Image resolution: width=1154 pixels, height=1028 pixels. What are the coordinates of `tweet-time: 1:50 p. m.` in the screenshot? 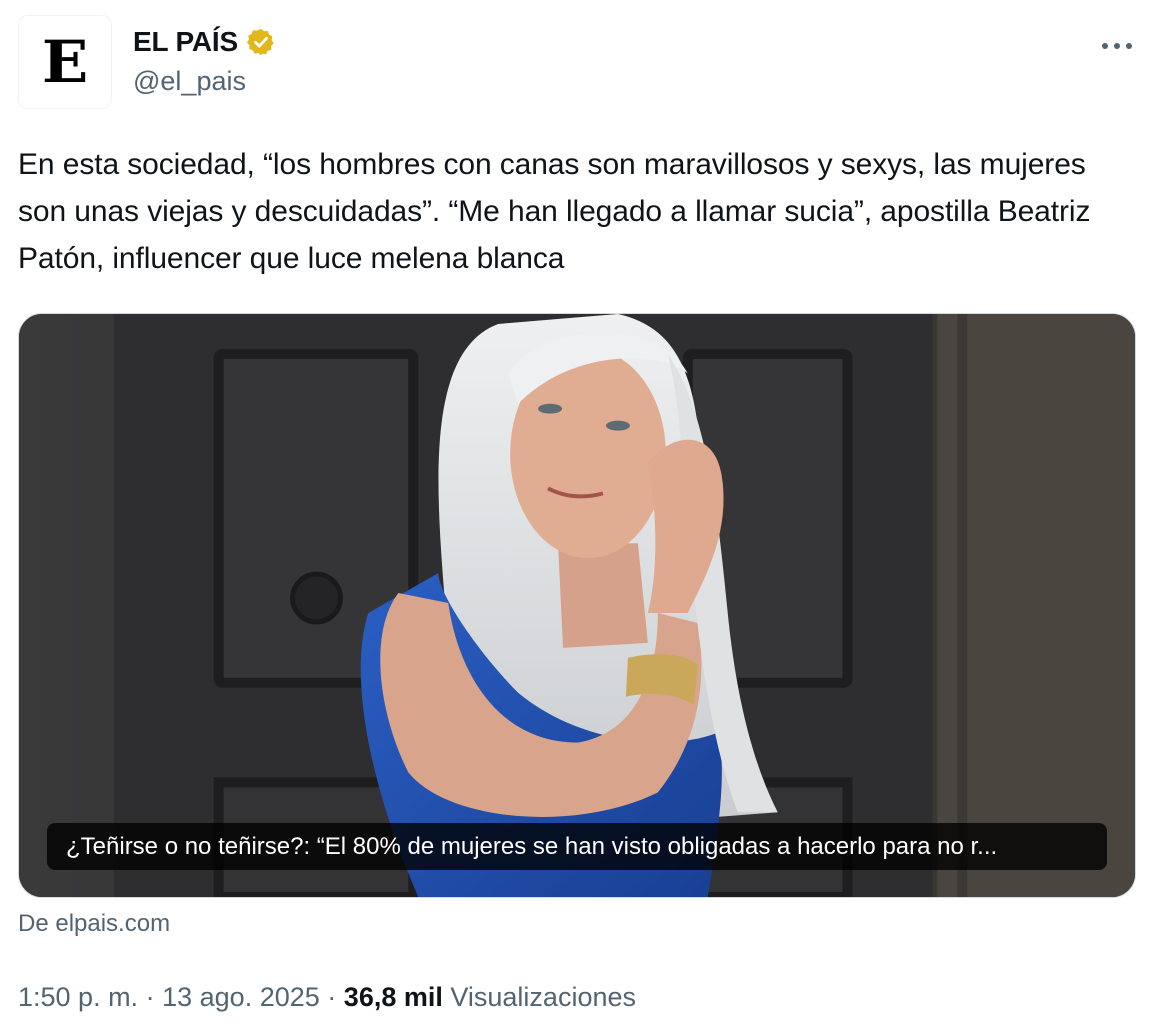 It's located at (78, 997).